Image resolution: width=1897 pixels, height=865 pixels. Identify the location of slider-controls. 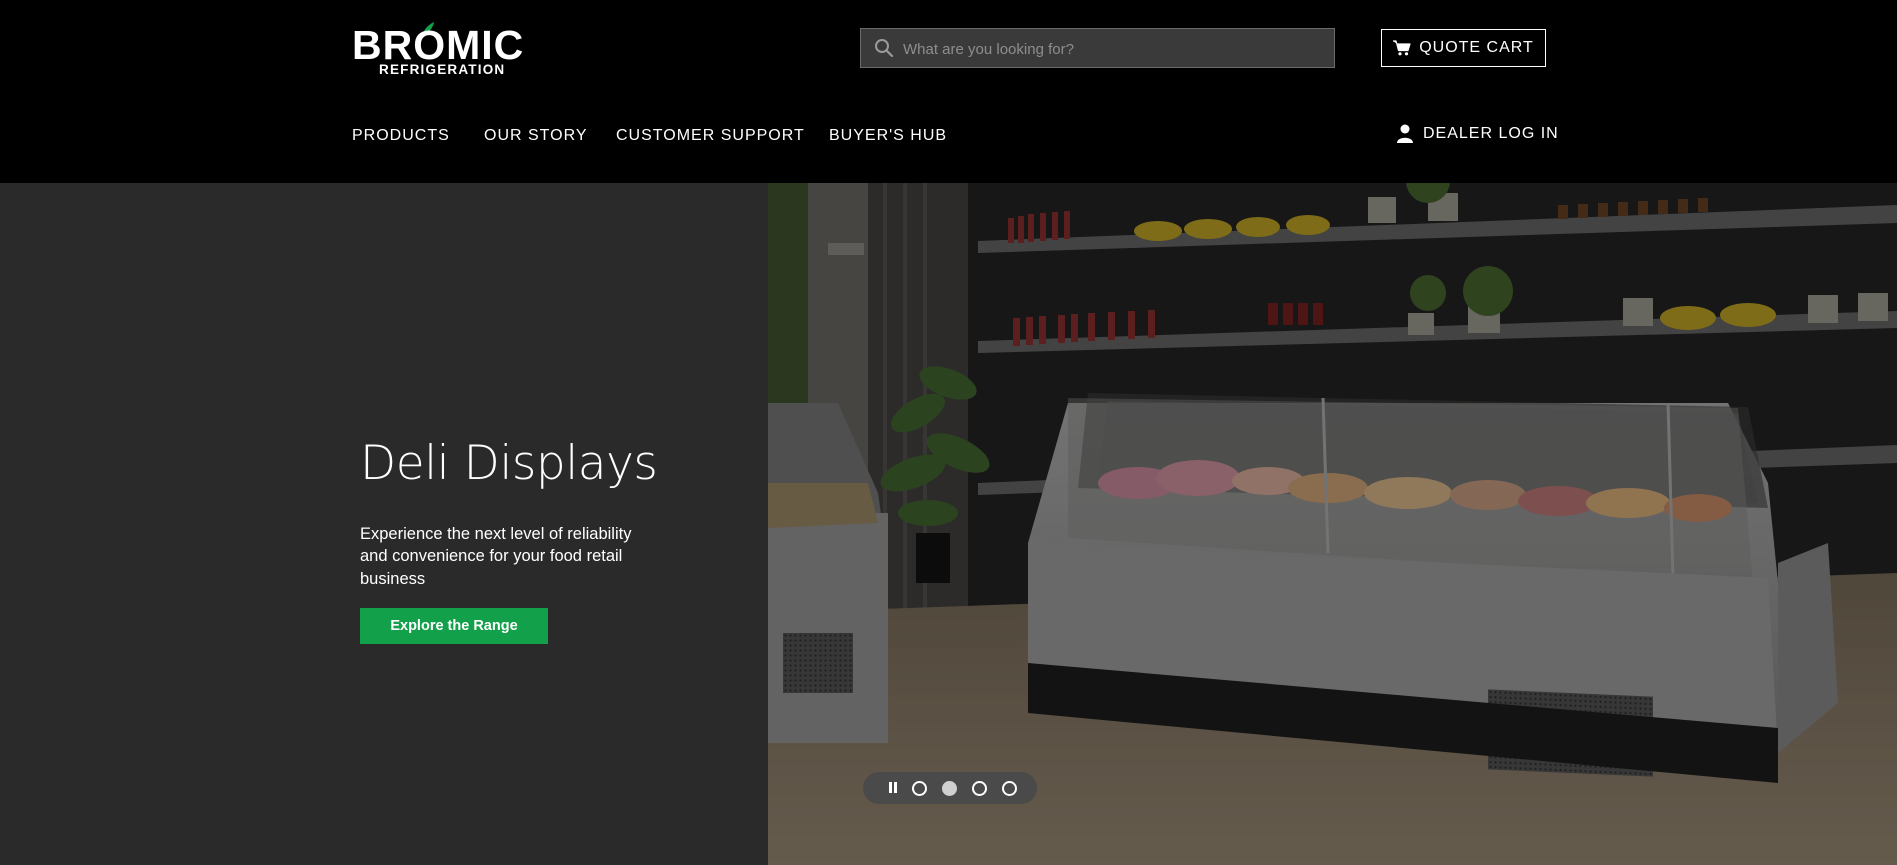
(950, 788).